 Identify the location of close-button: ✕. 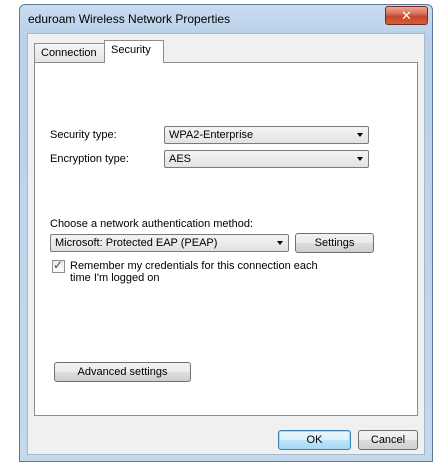
(406, 15).